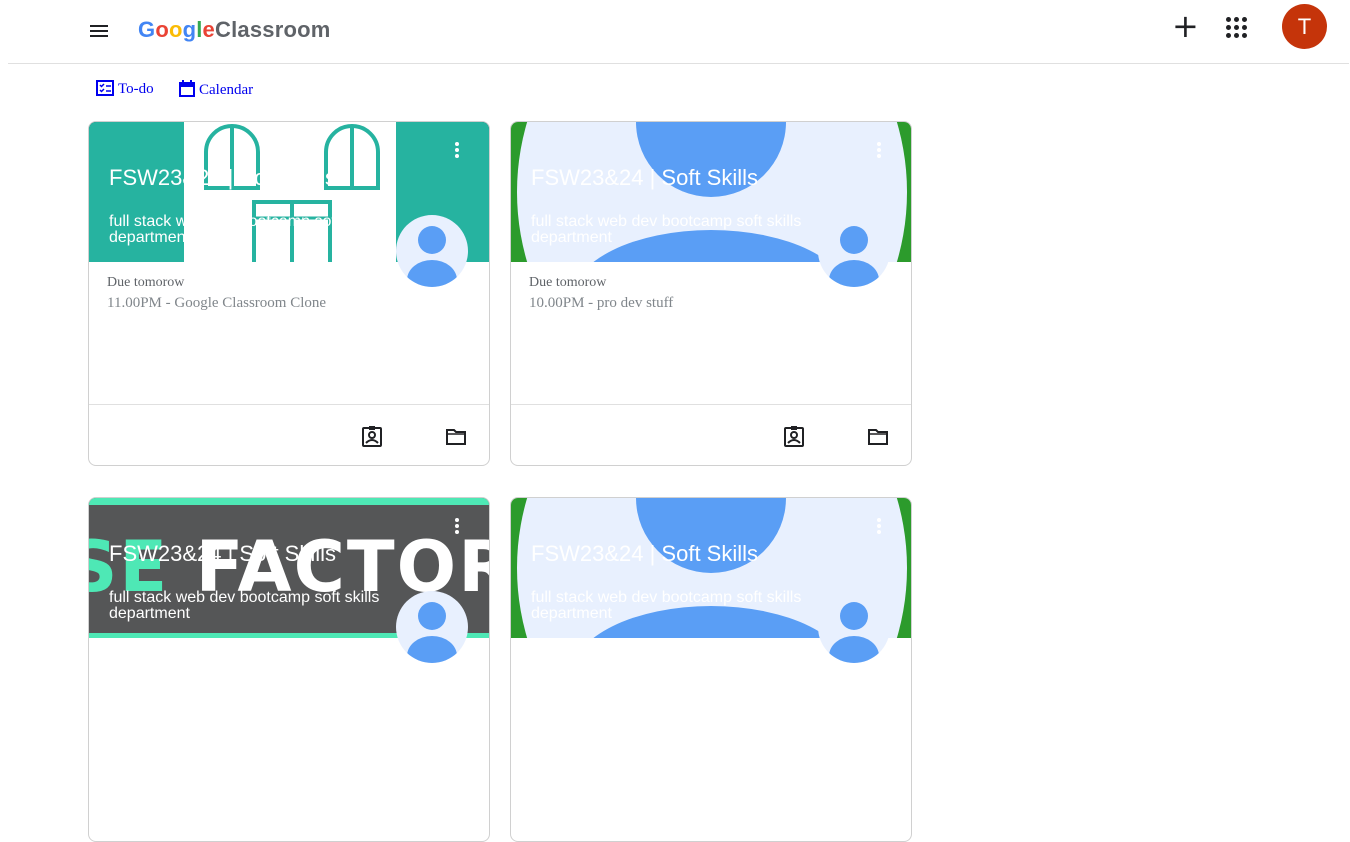  I want to click on due-assignment-link: 10.00PM - pro dev stuff, so click(601, 303).